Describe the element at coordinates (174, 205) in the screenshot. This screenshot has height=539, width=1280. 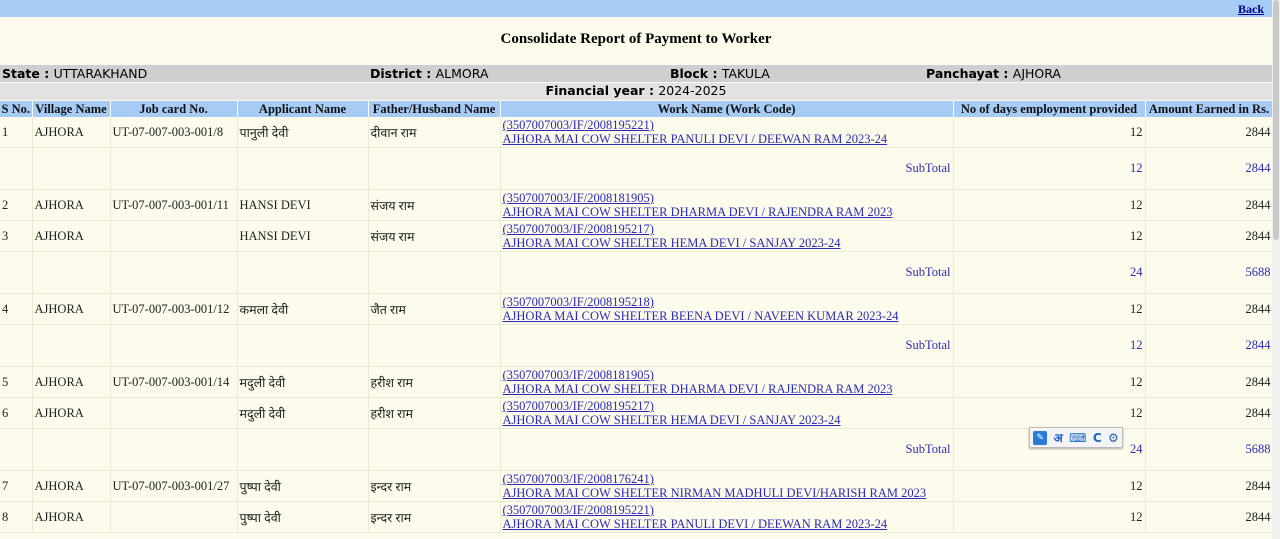
I see `cell-jobcard: UT-07-007-003-001/11` at that location.